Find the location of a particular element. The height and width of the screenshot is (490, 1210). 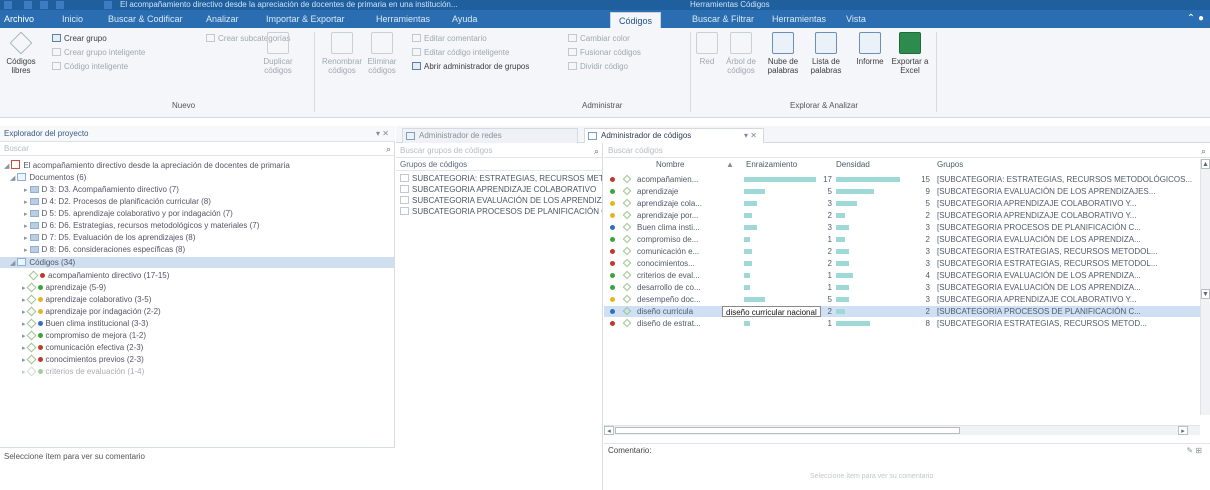

tab-codigos: Códigos is located at coordinates (636, 20).